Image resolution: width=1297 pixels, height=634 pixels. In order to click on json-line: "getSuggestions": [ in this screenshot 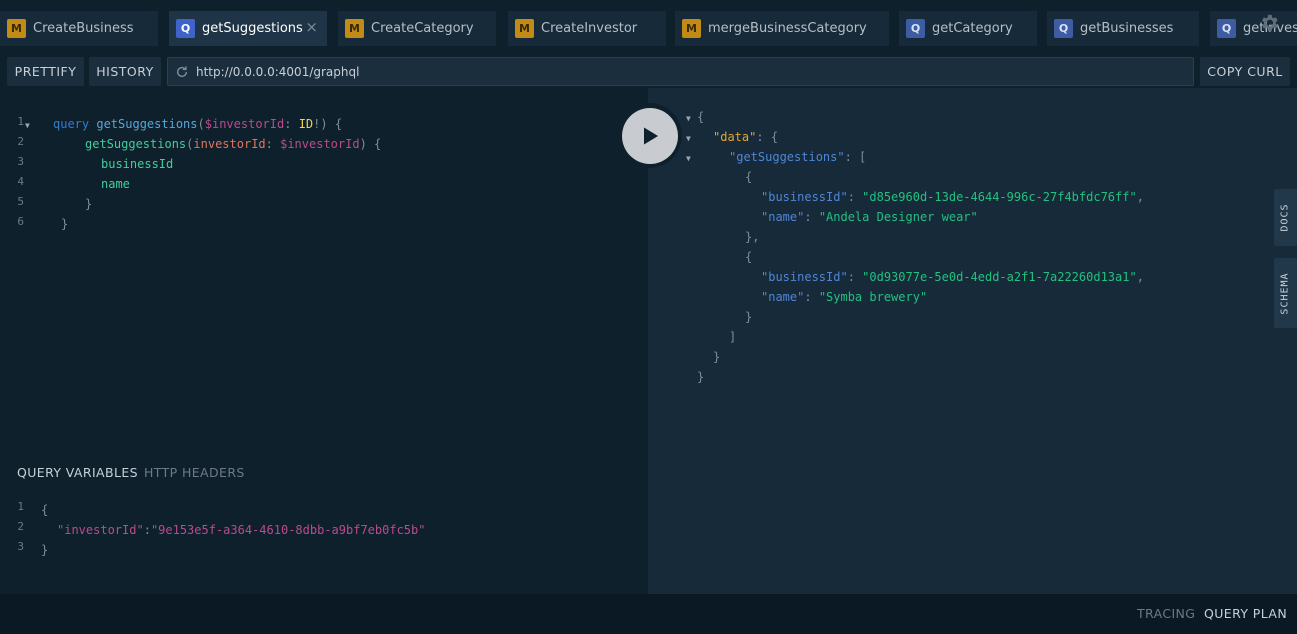, I will do `click(797, 157)`.